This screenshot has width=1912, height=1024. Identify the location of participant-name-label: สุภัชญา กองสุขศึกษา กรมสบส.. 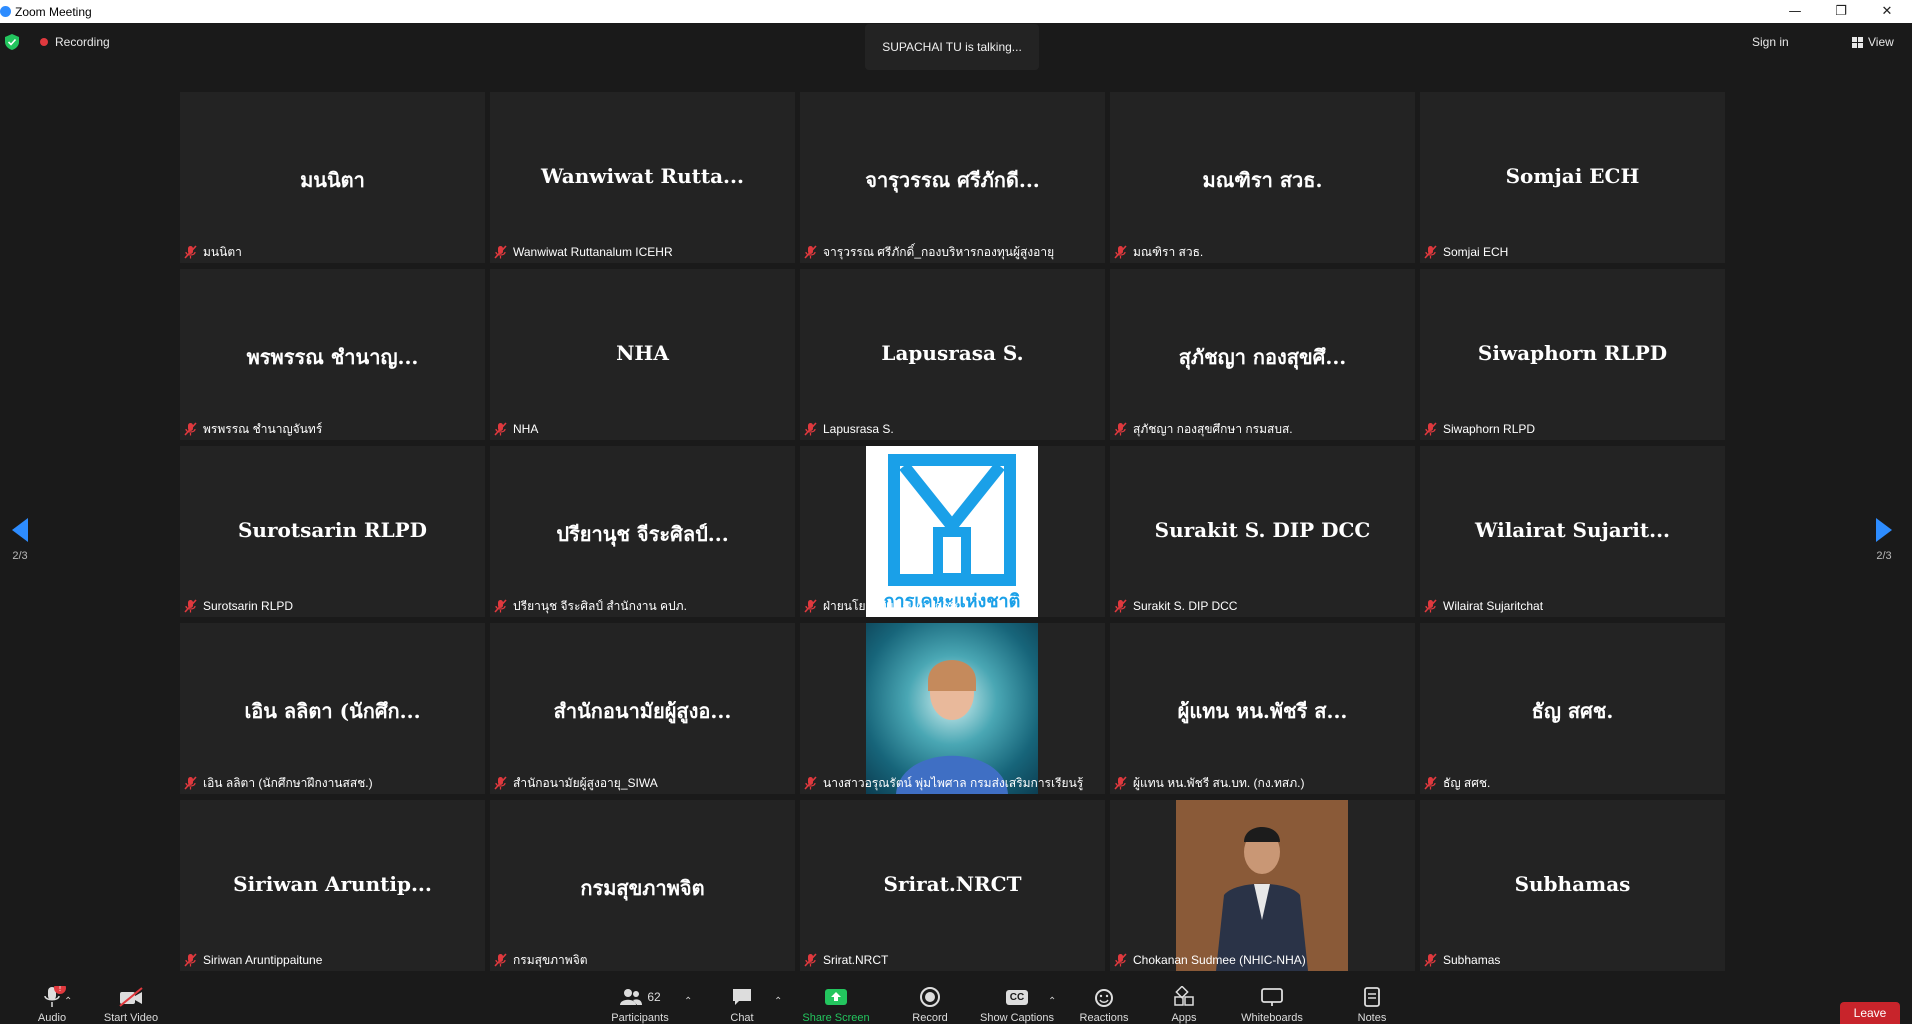
(1213, 428).